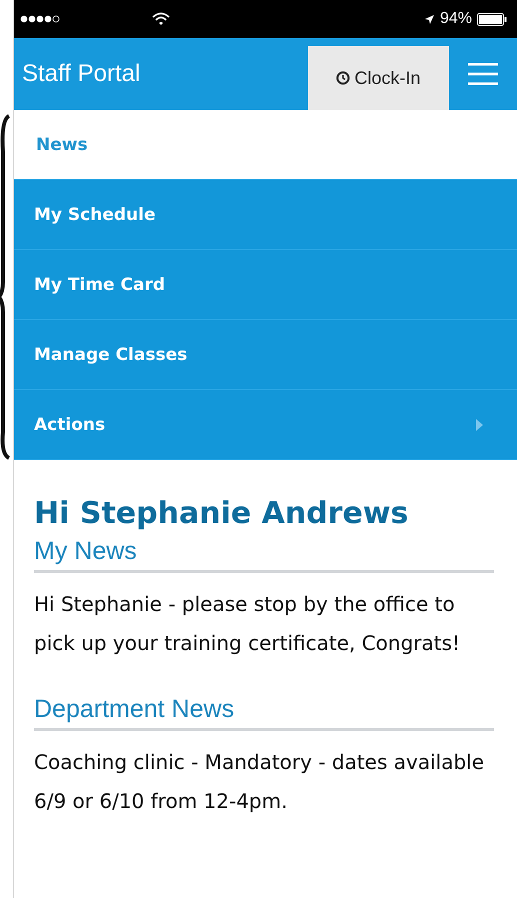 Image resolution: width=517 pixels, height=898 pixels. What do you see at coordinates (265, 285) in the screenshot?
I see `menu-item: My Time Card` at bounding box center [265, 285].